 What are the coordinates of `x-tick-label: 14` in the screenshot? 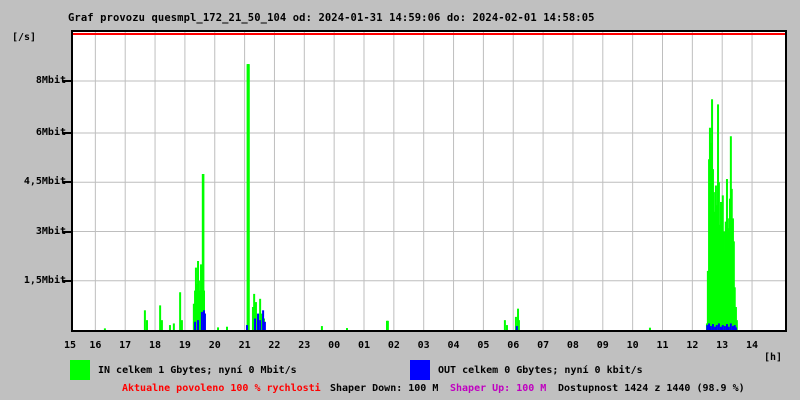 It's located at (752, 345).